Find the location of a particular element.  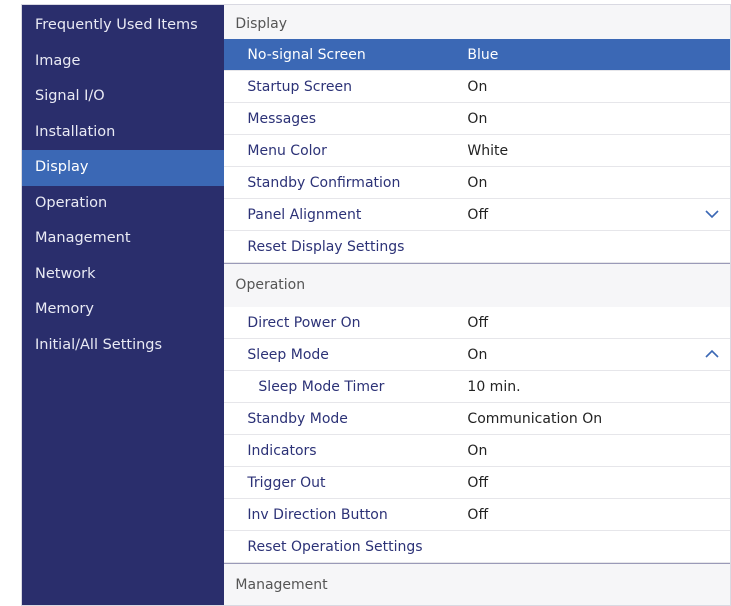

setting-label: Messages is located at coordinates (282, 118).